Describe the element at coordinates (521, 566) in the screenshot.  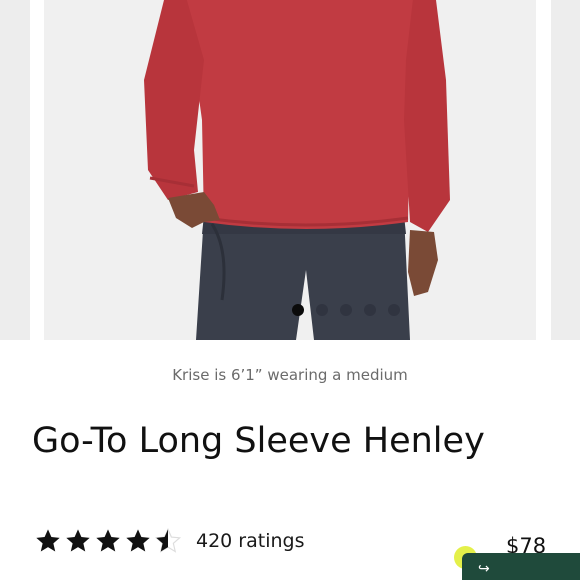
I see `chat-widget-button: ↪` at that location.